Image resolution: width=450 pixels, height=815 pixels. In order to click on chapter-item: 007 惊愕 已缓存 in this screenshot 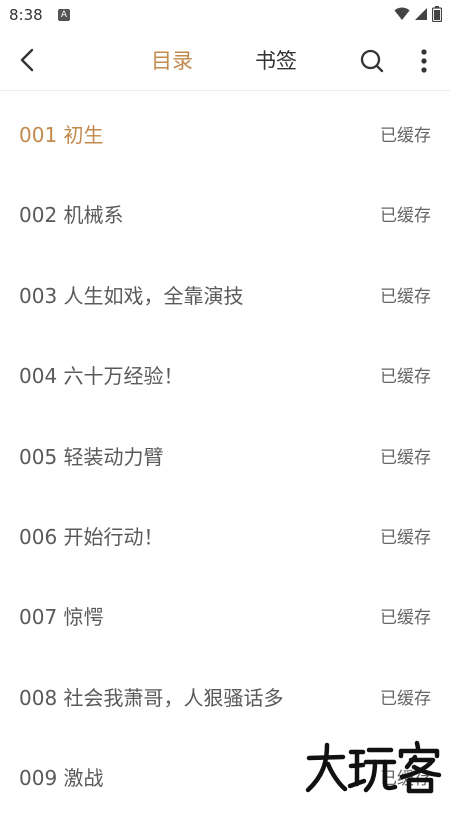, I will do `click(225, 613)`.